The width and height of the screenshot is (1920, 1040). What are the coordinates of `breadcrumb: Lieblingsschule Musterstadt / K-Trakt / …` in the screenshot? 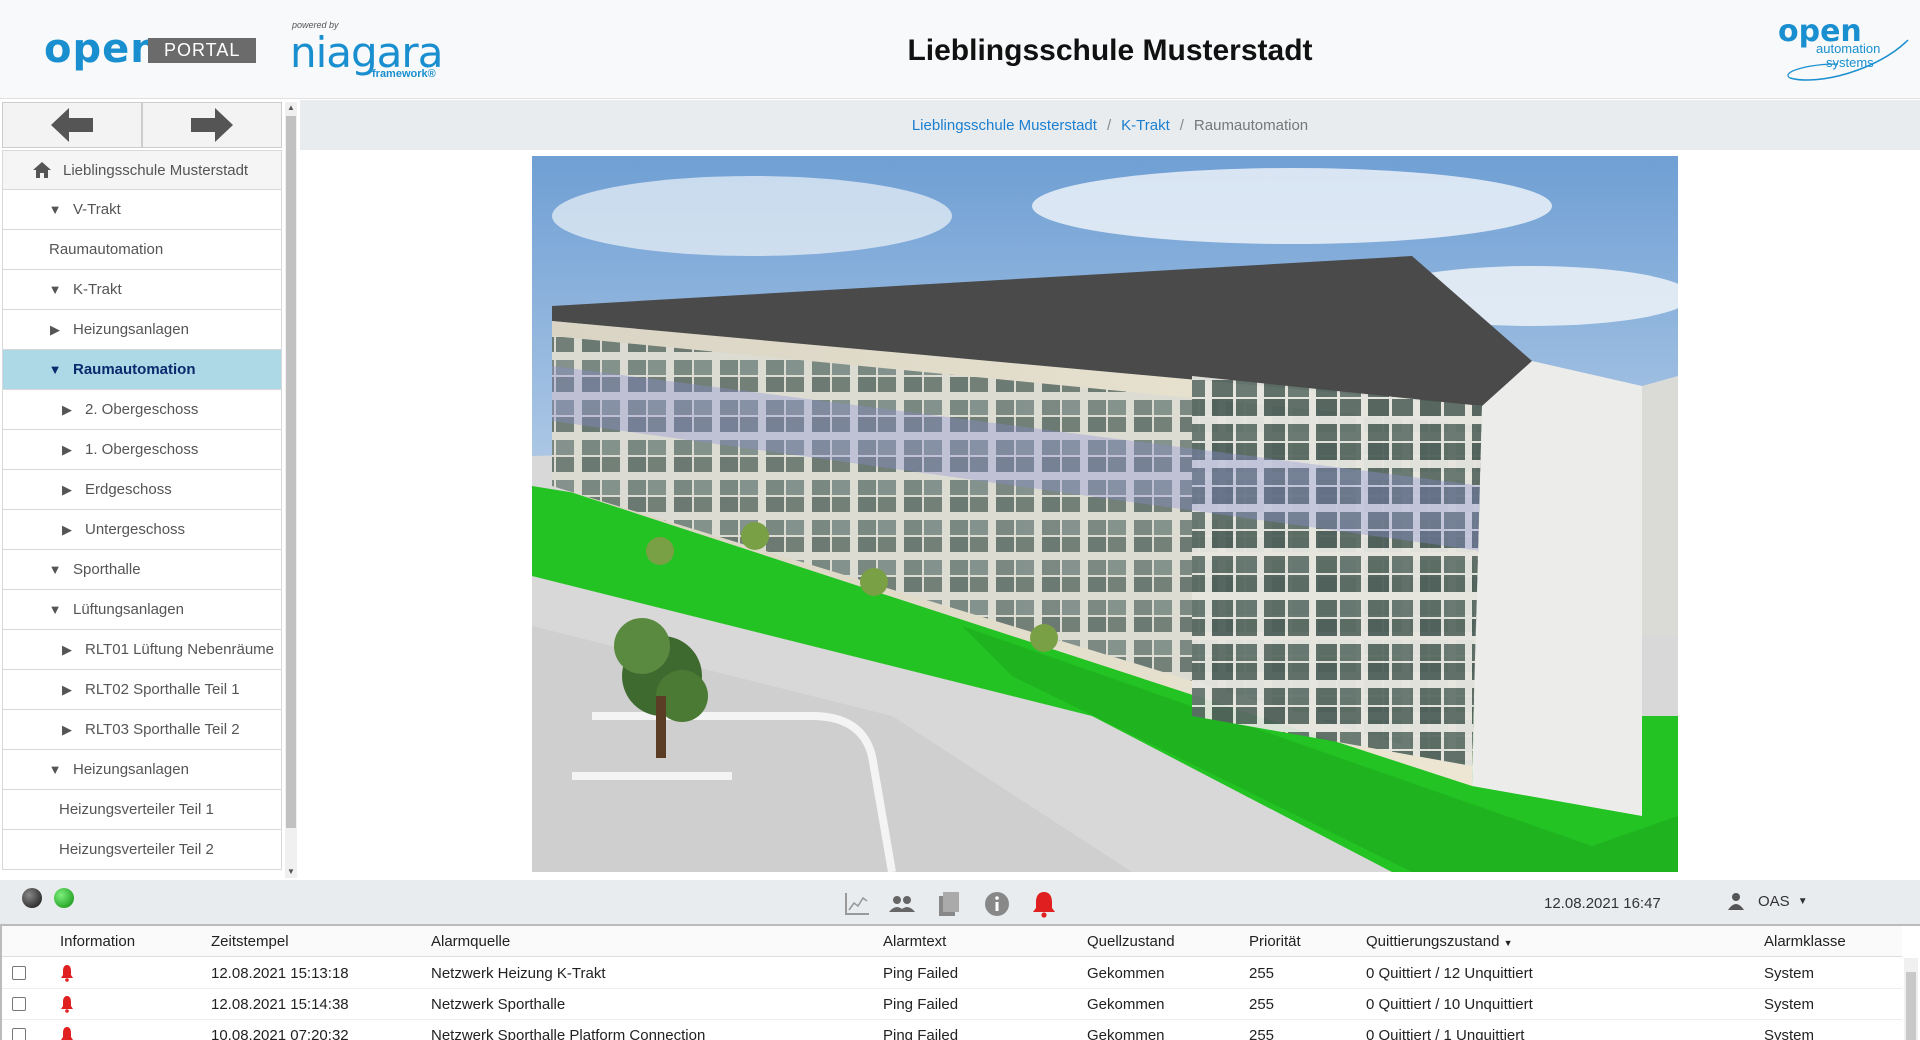 It's located at (1110, 125).